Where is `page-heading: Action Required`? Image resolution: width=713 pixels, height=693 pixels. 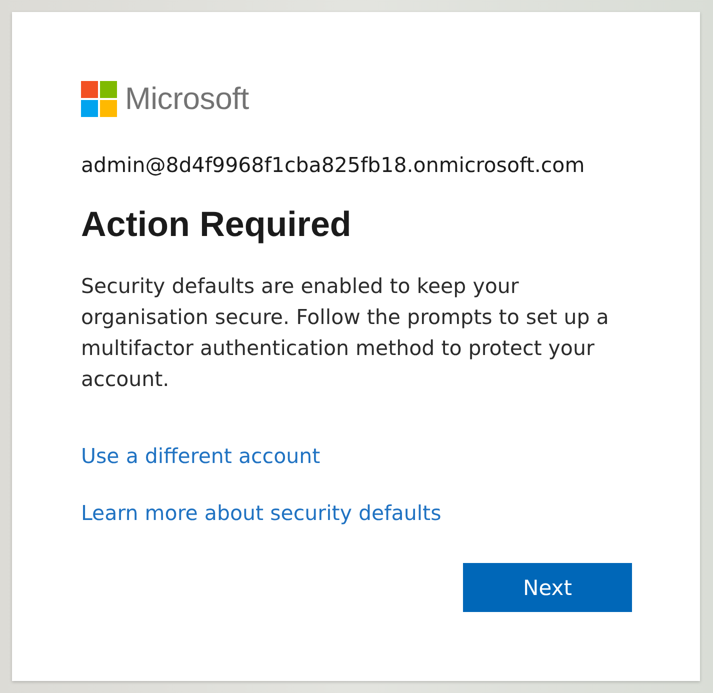 page-heading: Action Required is located at coordinates (216, 225).